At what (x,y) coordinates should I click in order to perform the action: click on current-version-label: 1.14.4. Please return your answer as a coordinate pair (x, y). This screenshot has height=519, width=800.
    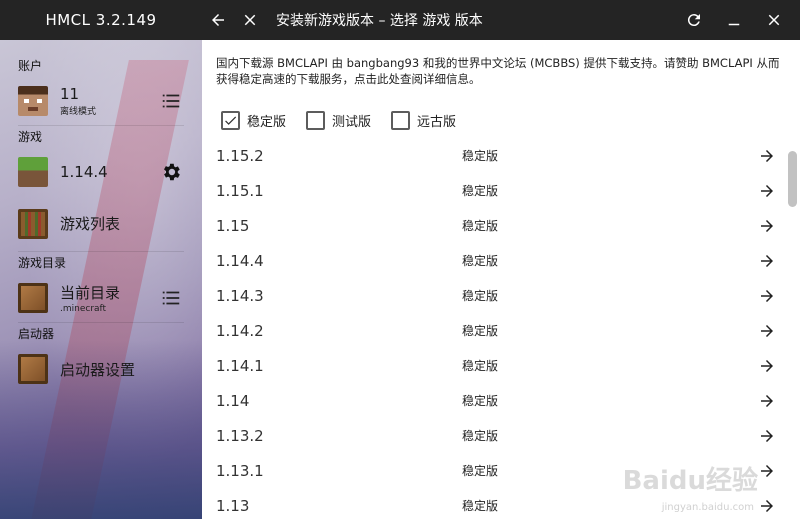
    Looking at the image, I should click on (84, 172).